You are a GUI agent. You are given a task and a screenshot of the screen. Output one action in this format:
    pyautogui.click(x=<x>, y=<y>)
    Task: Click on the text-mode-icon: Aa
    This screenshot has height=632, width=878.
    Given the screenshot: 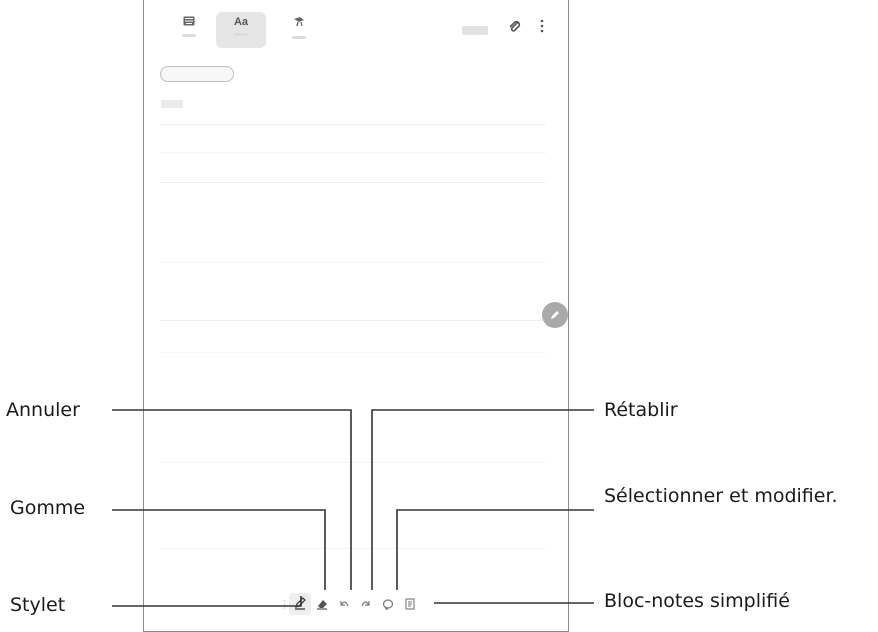 What is the action you would take?
    pyautogui.click(x=241, y=22)
    